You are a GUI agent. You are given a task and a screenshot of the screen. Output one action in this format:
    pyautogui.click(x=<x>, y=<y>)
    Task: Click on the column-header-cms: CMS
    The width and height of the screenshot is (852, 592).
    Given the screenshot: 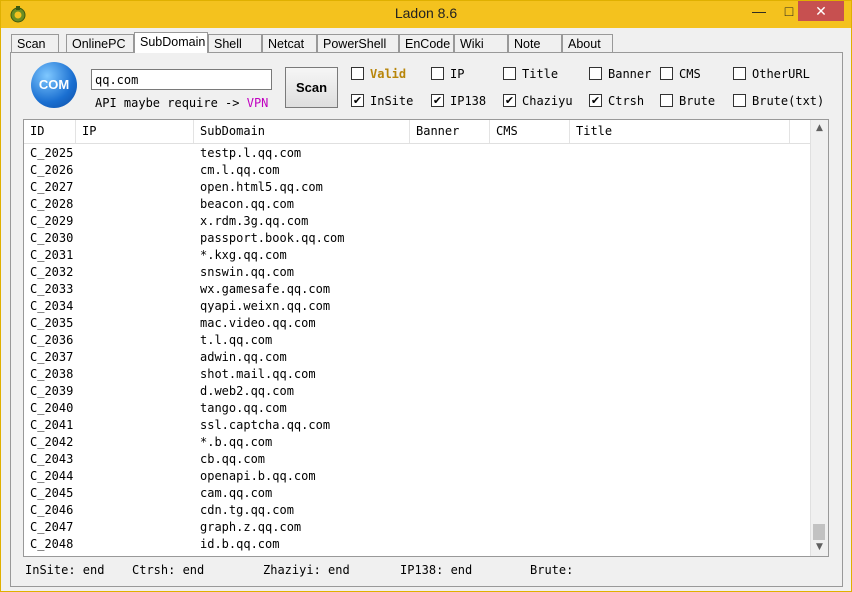 What is the action you would take?
    pyautogui.click(x=530, y=131)
    